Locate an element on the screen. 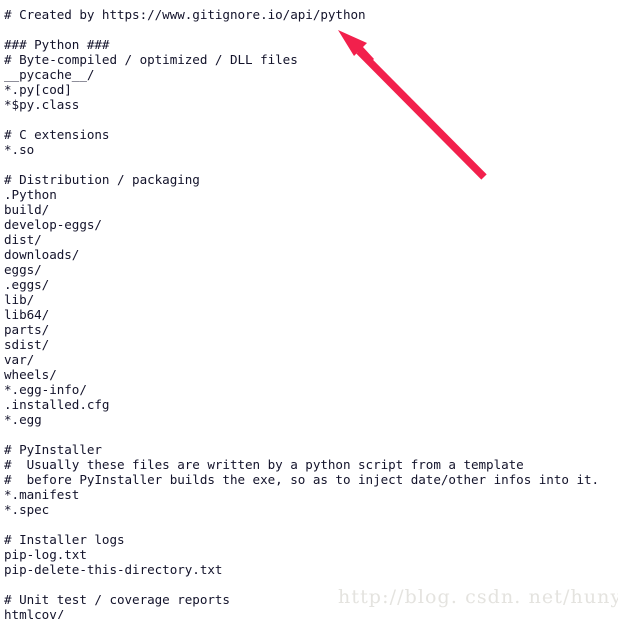 The width and height of the screenshot is (618, 619). code-line: htmlcov/ is located at coordinates (34, 613).